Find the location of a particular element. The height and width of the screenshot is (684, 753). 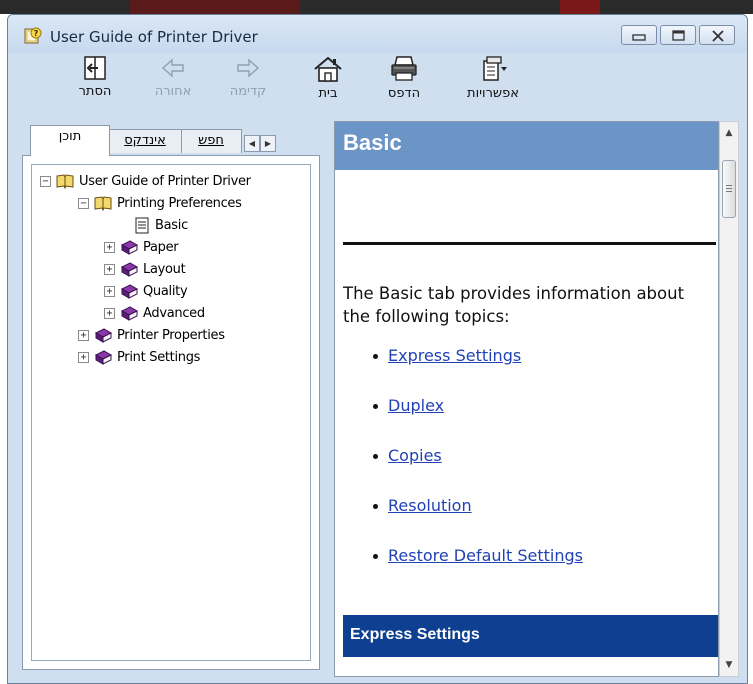

tab-scroll-left-button: ◀ is located at coordinates (252, 143).